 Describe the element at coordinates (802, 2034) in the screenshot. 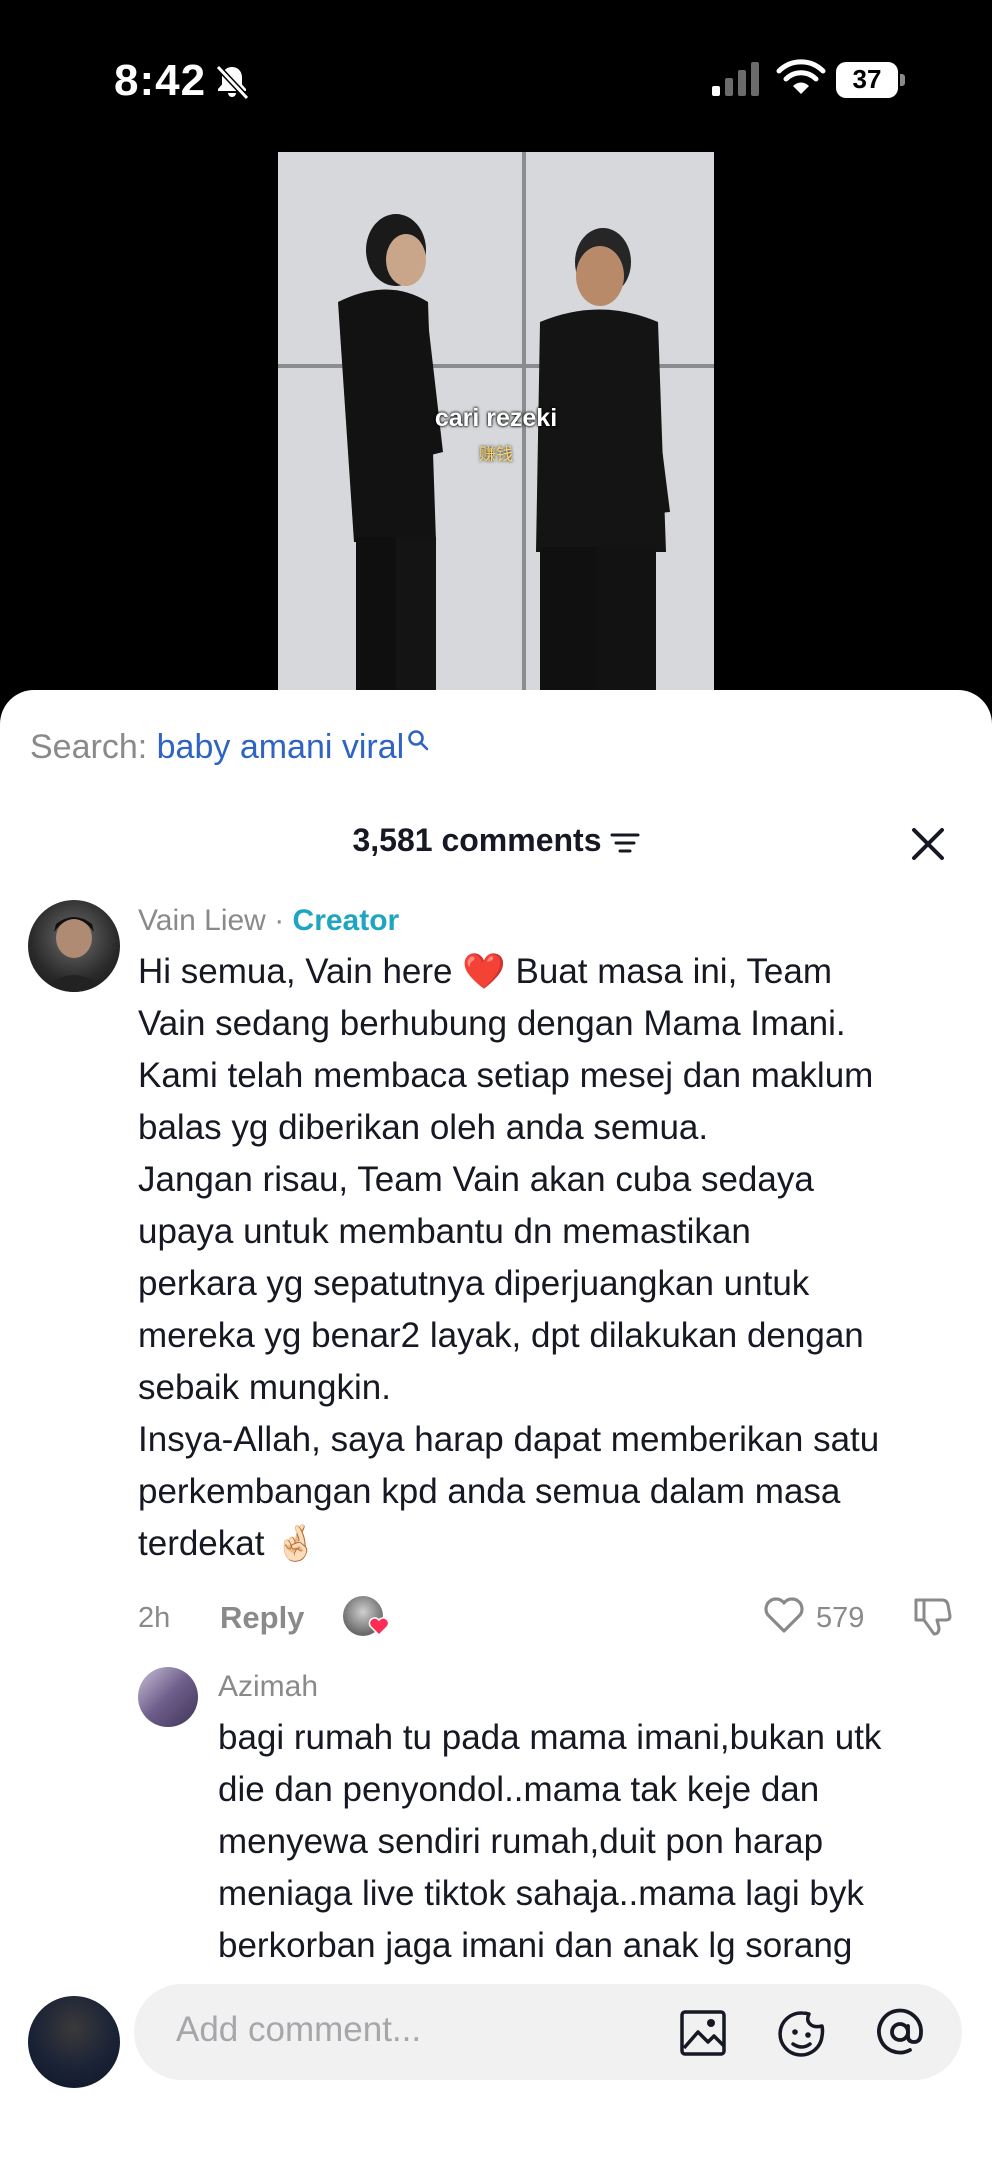

I see `emoji-sticker-icon` at that location.